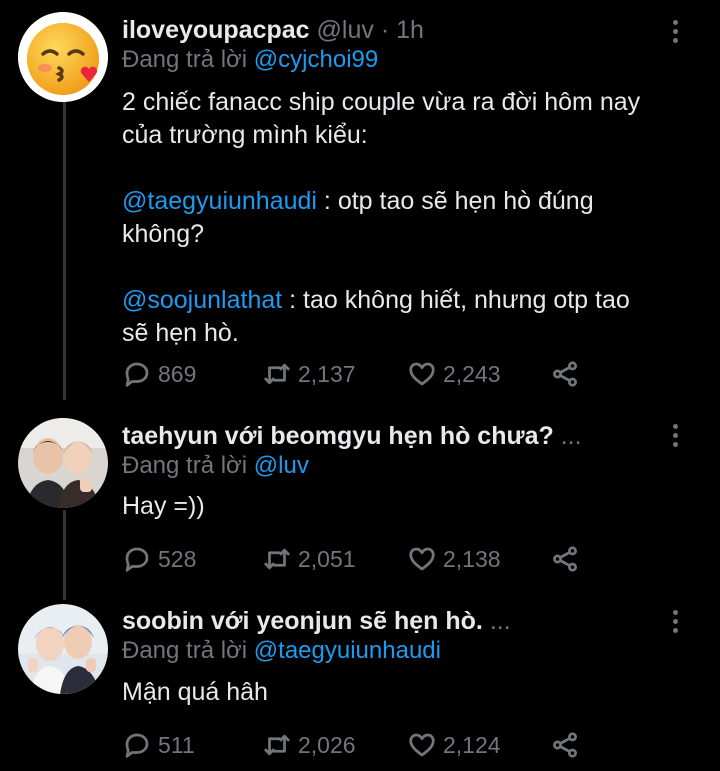  I want to click on text-line: @taegyuiunhaudi : otp tao sẽ hẹn hò đúng, so click(402, 201).